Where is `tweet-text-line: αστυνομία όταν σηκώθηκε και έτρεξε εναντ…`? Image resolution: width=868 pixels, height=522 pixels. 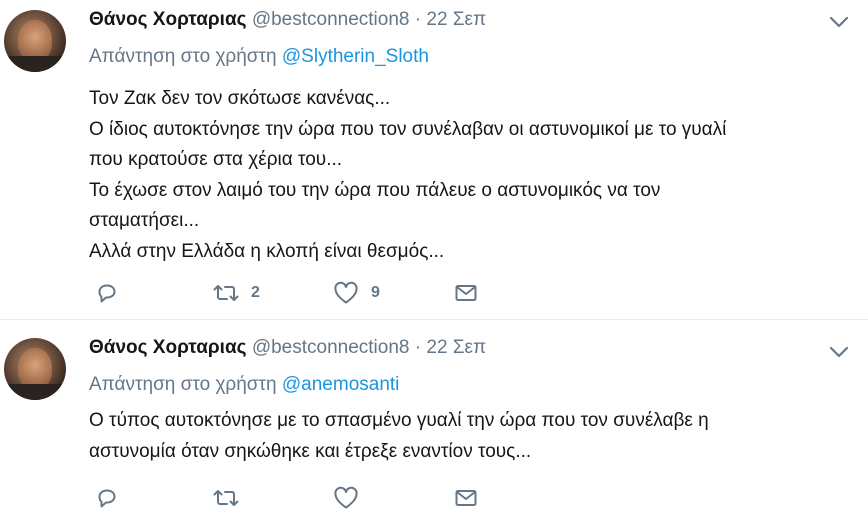
tweet-text-line: αστυνομία όταν σηκώθηκε και έτρεξε εναντ… is located at coordinates (310, 451).